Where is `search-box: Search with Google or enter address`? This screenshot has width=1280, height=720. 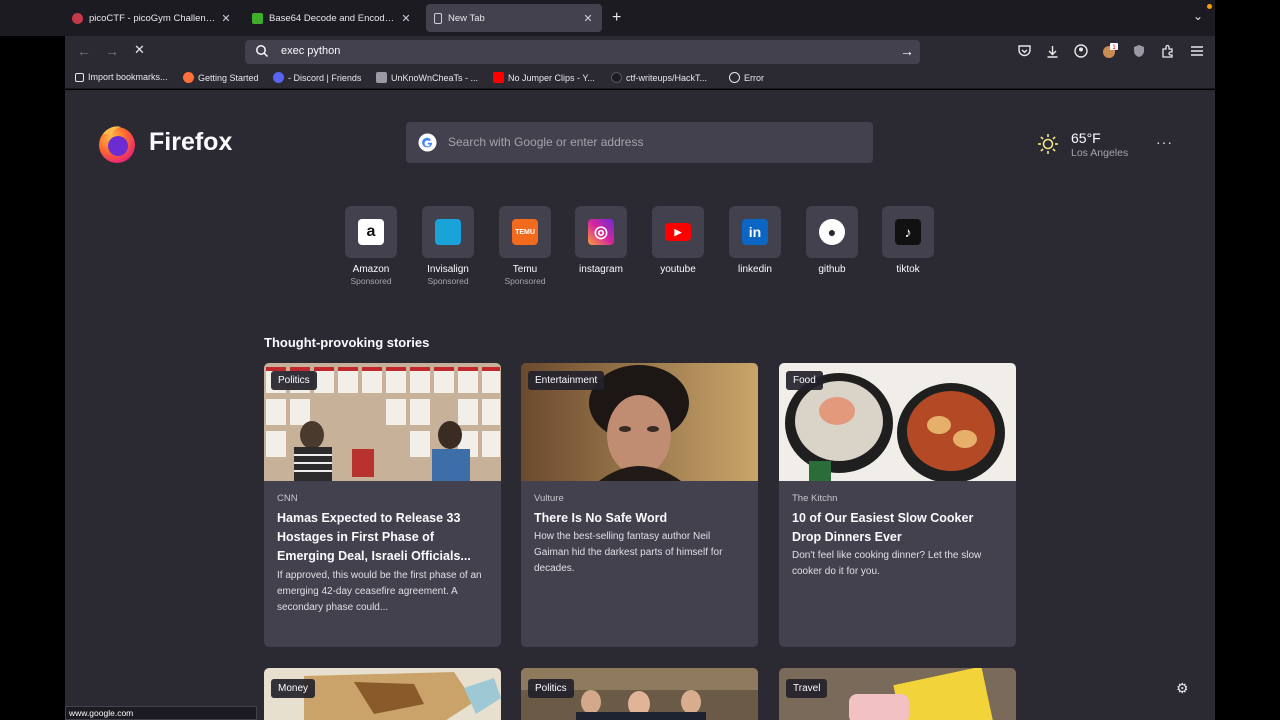 search-box: Search with Google or enter address is located at coordinates (639, 142).